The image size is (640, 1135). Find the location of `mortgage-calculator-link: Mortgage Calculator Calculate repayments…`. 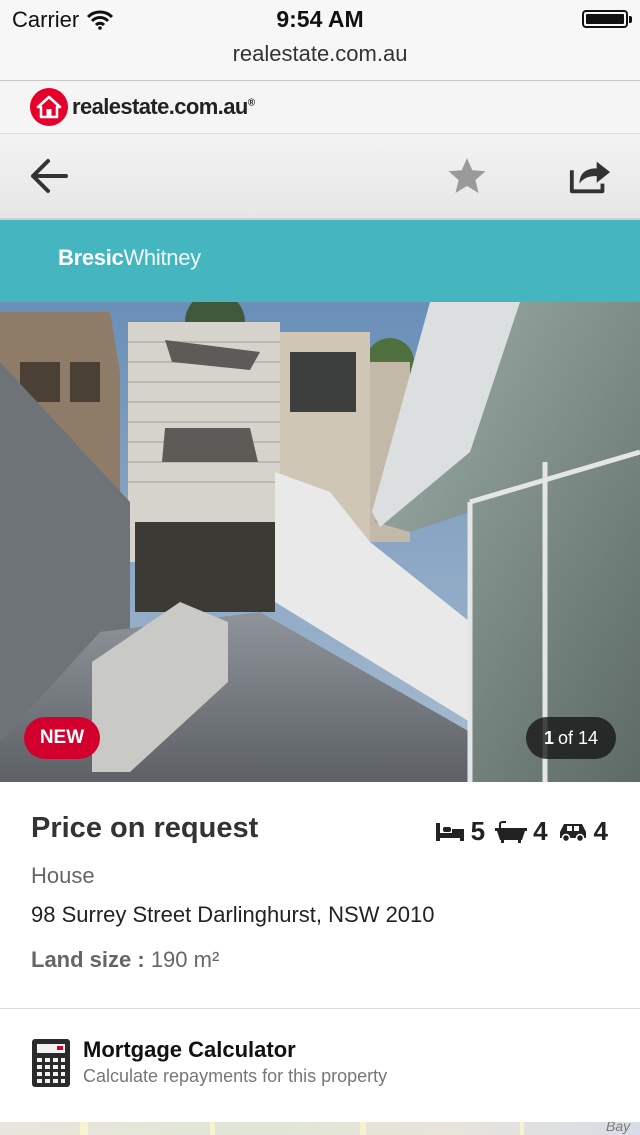

mortgage-calculator-link: Mortgage Calculator Calculate repayments… is located at coordinates (320, 1066).